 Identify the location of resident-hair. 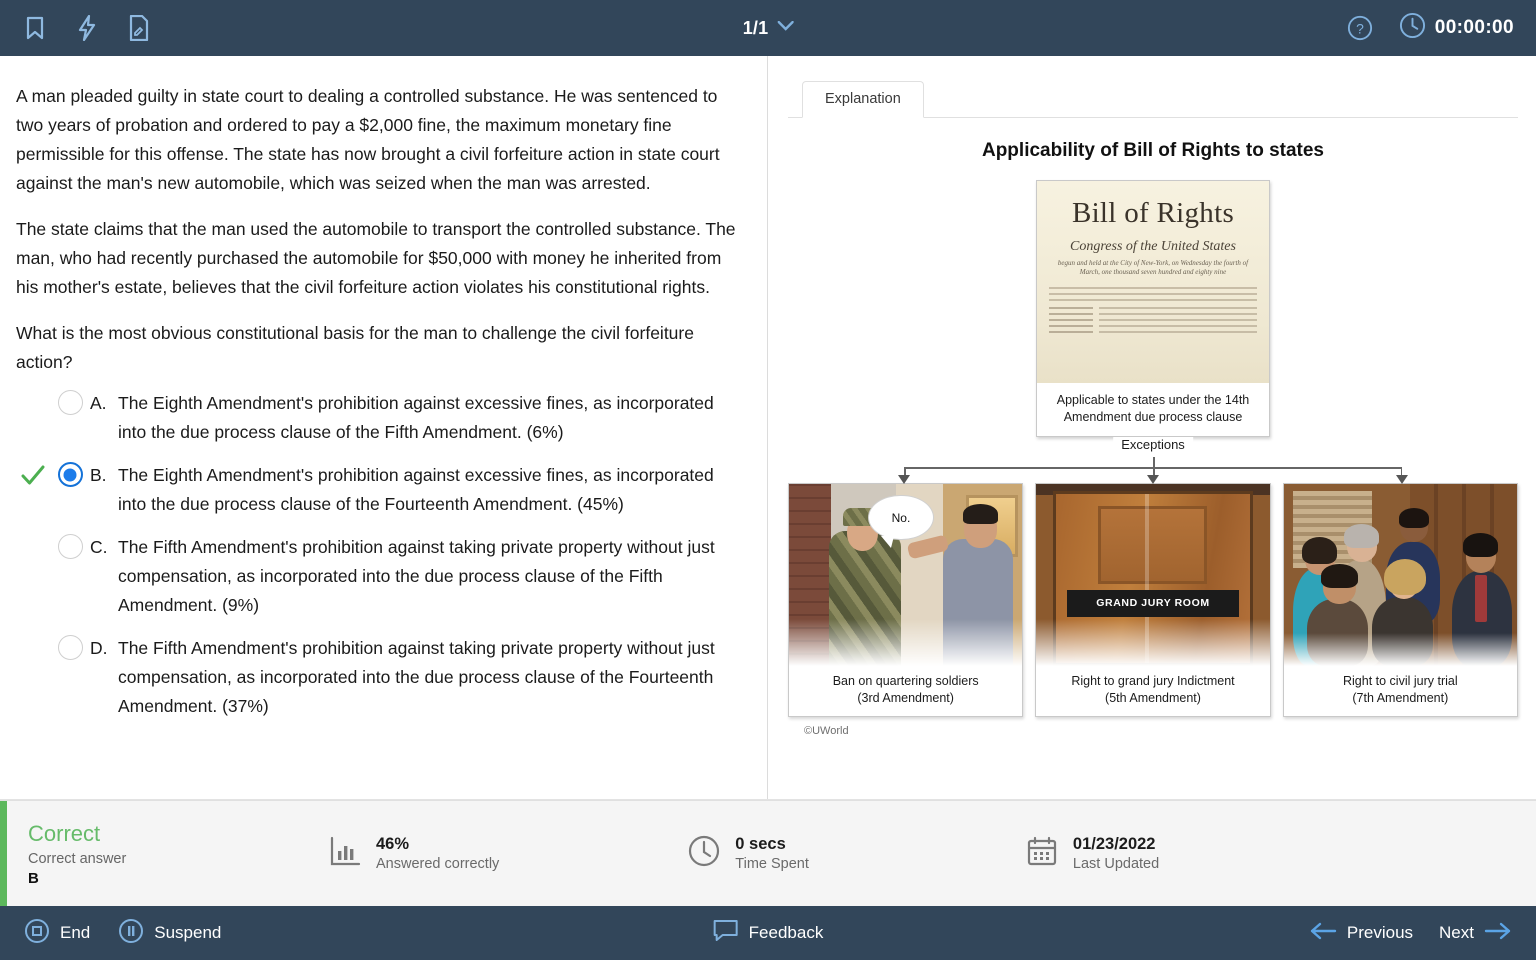
(980, 514).